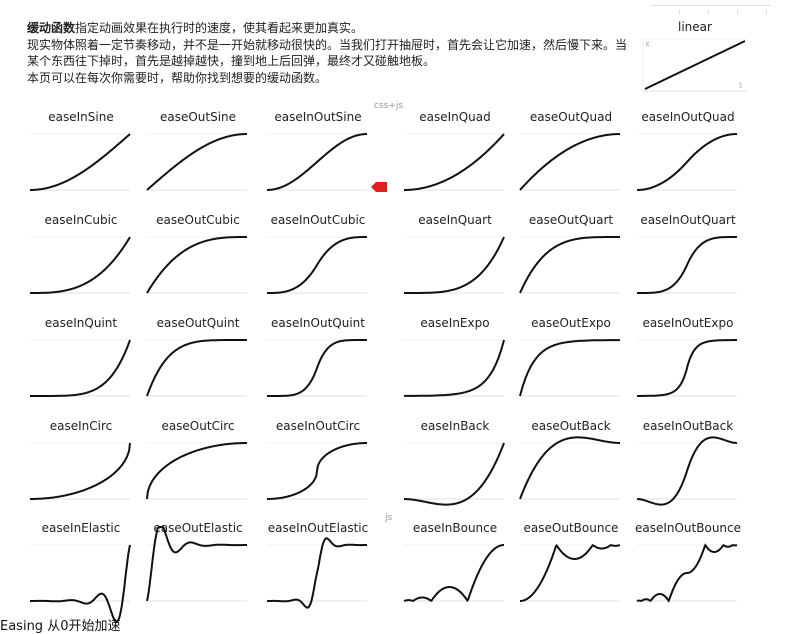 This screenshot has width=803, height=634. What do you see at coordinates (198, 469) in the screenshot?
I see `easing-card-ease-out-circ: easeOutCirc` at bounding box center [198, 469].